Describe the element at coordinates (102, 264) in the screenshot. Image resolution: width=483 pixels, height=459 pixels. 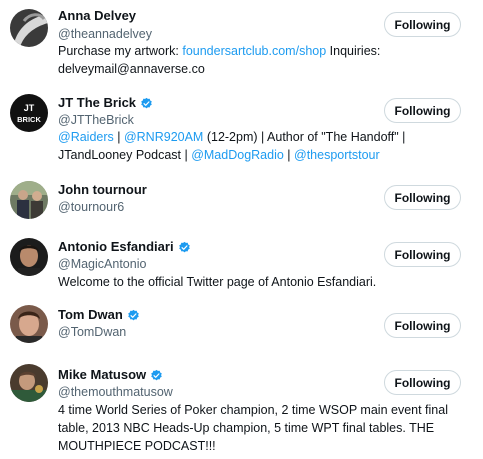
I see `user-handle: @MagicAntonio` at that location.